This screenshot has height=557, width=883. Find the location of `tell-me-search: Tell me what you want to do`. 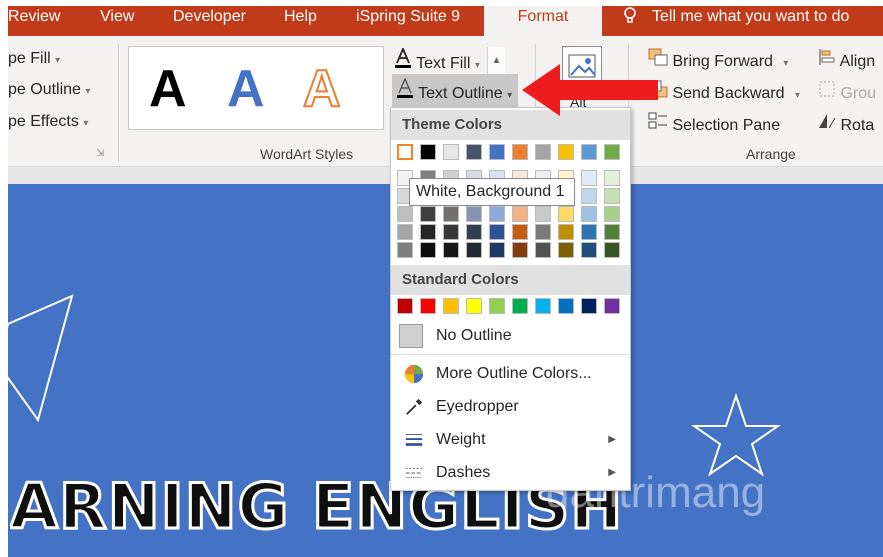

tell-me-search: Tell me what you want to do is located at coordinates (750, 21).